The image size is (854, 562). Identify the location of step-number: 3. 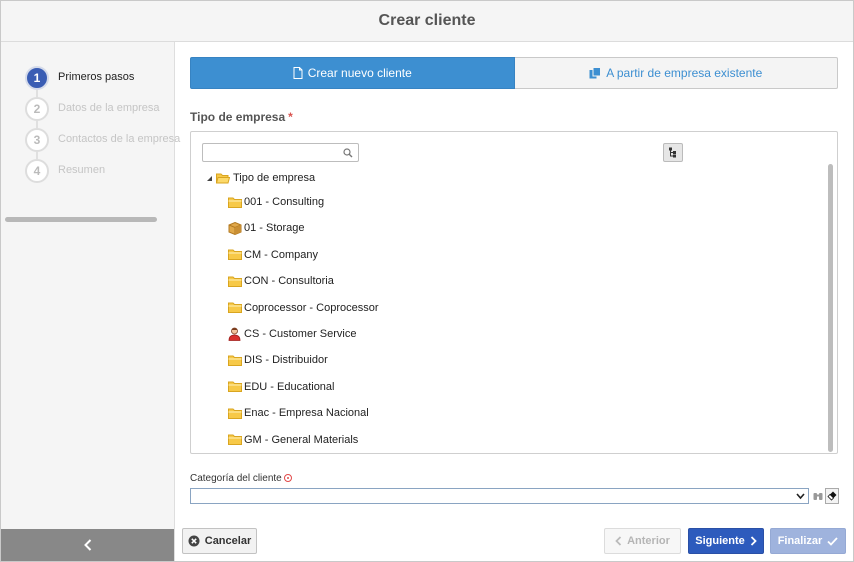
(37, 140).